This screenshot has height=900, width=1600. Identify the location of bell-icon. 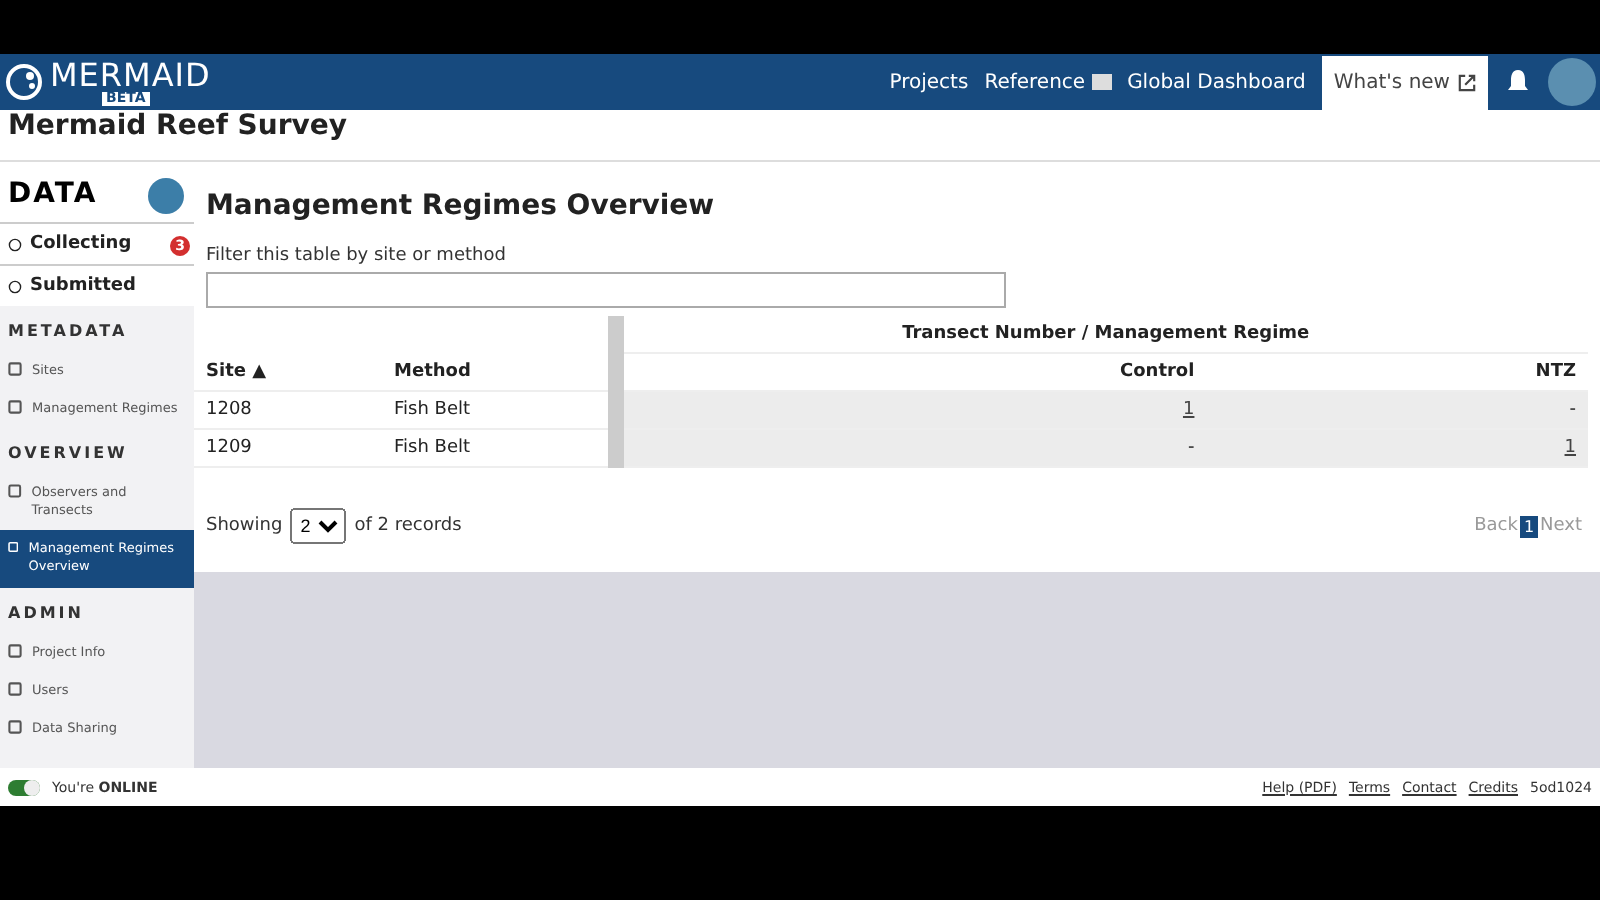
(1518, 82).